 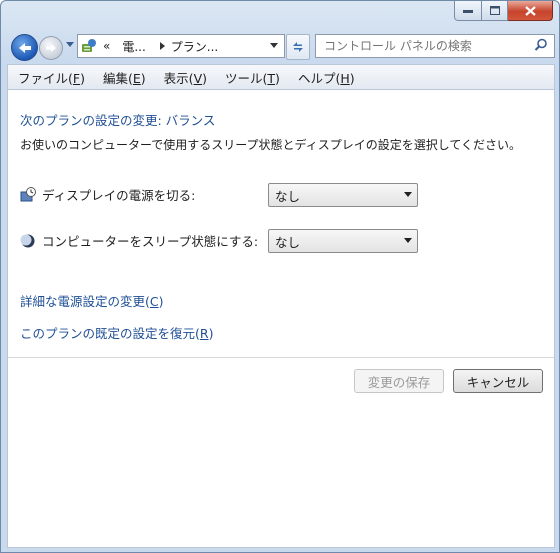 What do you see at coordinates (251, 77) in the screenshot?
I see `menu-tools: ツール(T)` at bounding box center [251, 77].